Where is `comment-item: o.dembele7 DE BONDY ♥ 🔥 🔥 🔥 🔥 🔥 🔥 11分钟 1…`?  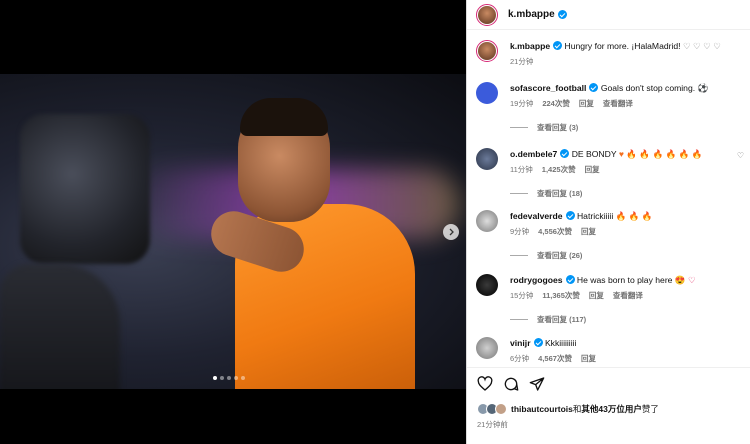
comment-item: o.dembele7 DE BONDY ♥ 🔥 🔥 🔥 🔥 🔥 🔥 11分钟 1… is located at coordinates (611, 173).